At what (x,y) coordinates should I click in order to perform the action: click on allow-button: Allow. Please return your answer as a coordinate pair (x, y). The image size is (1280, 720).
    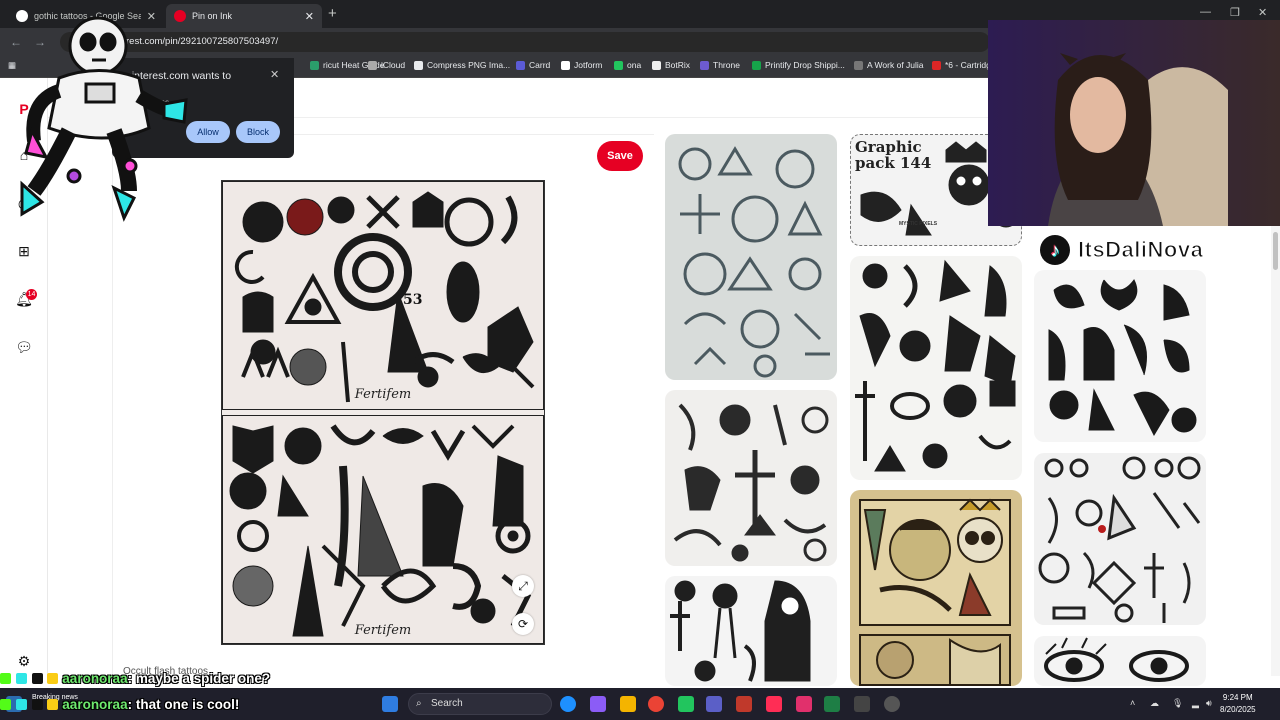
    Looking at the image, I should click on (208, 132).